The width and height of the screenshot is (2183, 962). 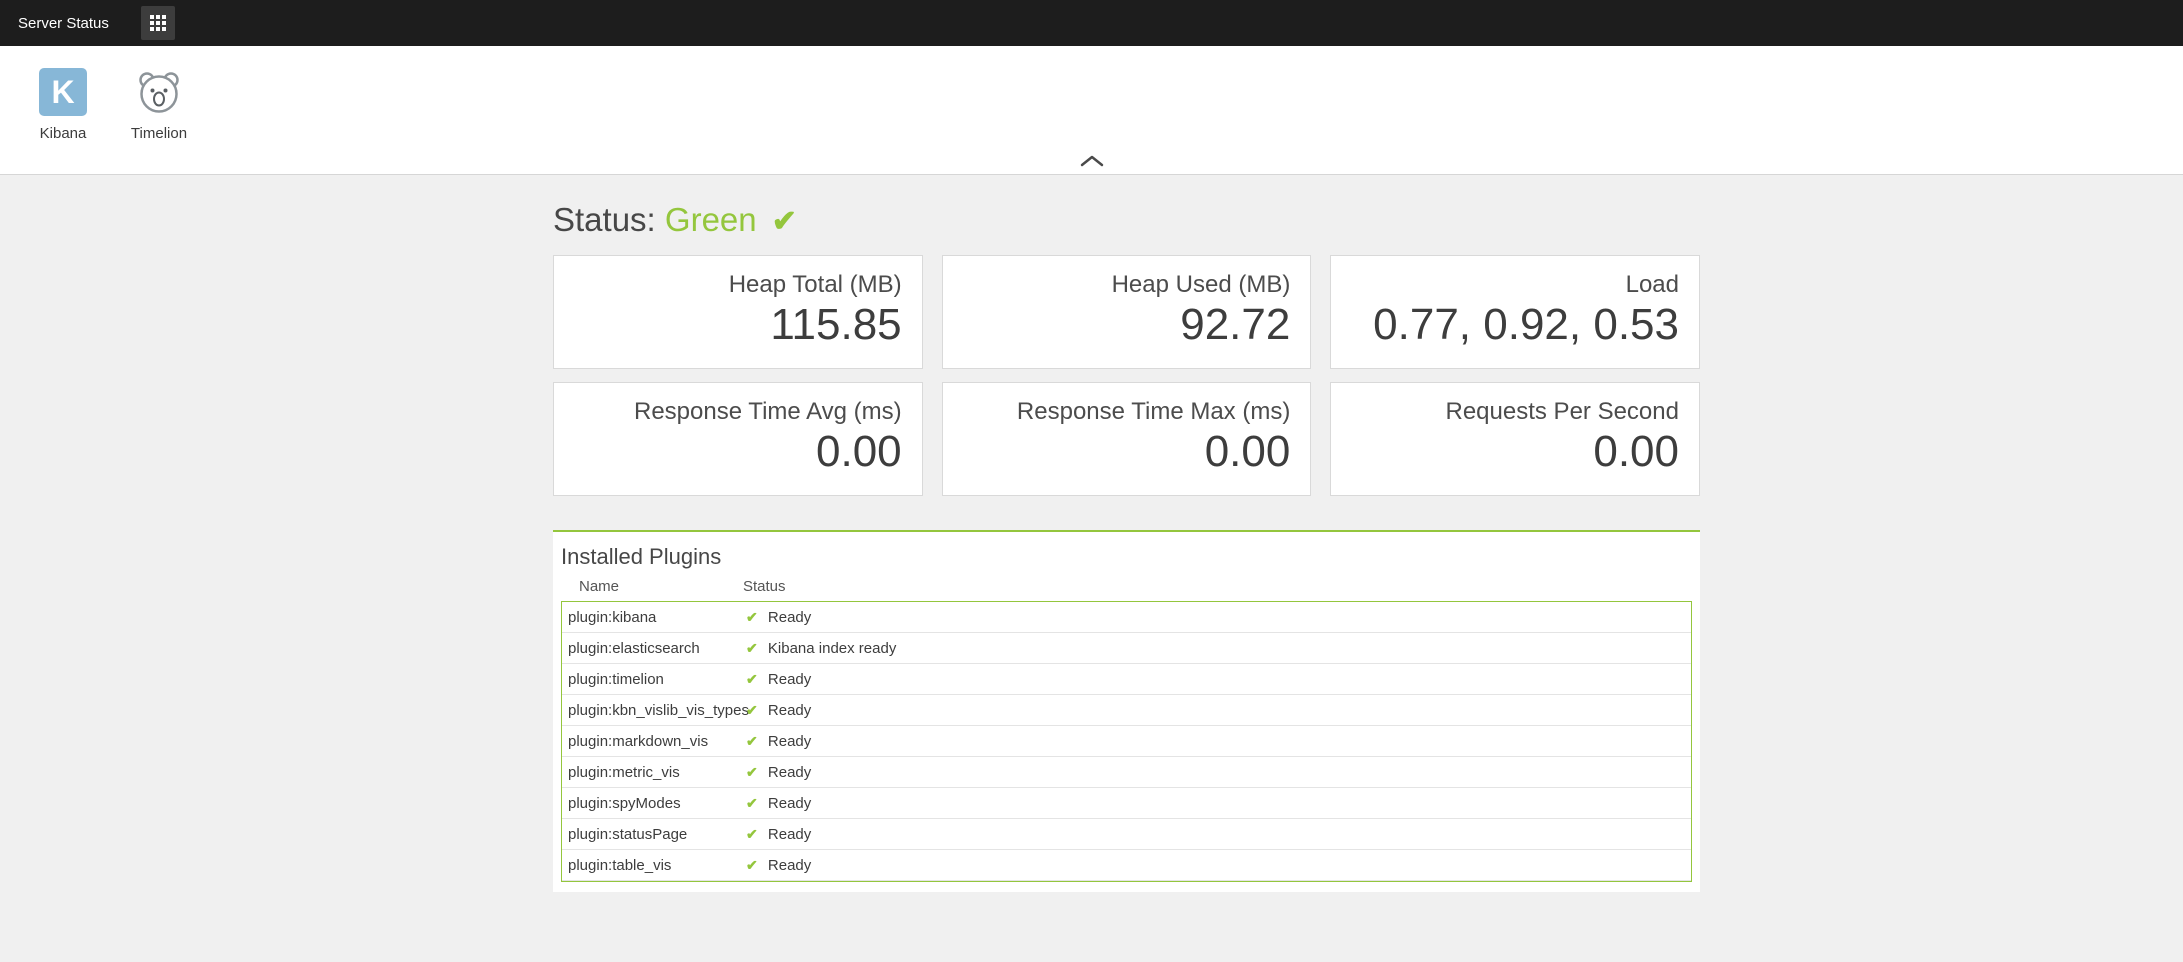 What do you see at coordinates (1091, 110) in the screenshot?
I see `app-launcher-panel: K Kibana Timelion` at bounding box center [1091, 110].